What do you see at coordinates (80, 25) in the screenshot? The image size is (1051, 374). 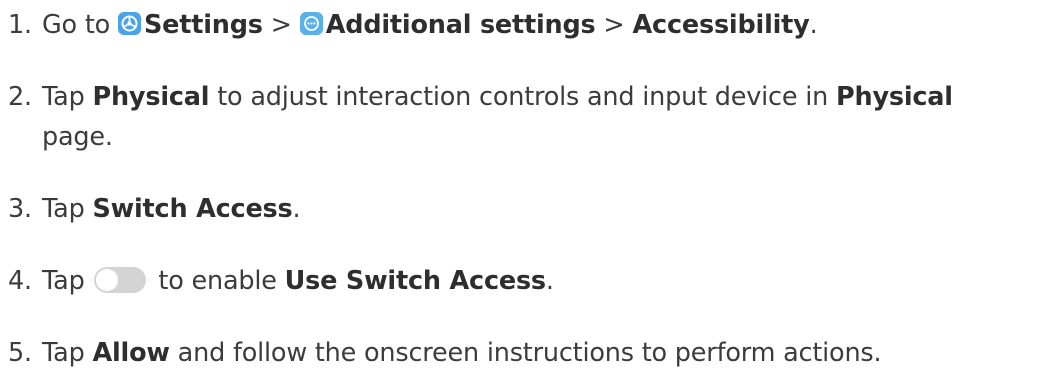 I see `step-text: Go to` at bounding box center [80, 25].